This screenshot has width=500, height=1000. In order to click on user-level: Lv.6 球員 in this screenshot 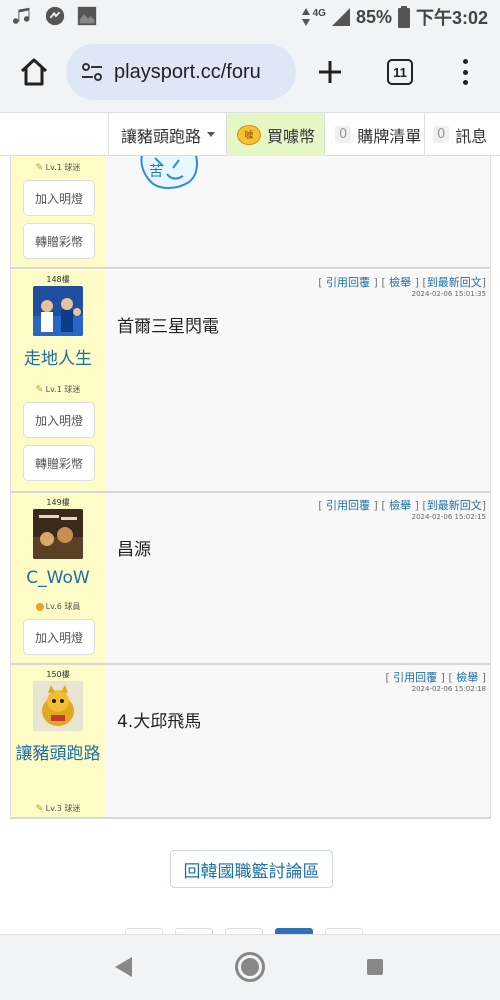, I will do `click(58, 606)`.